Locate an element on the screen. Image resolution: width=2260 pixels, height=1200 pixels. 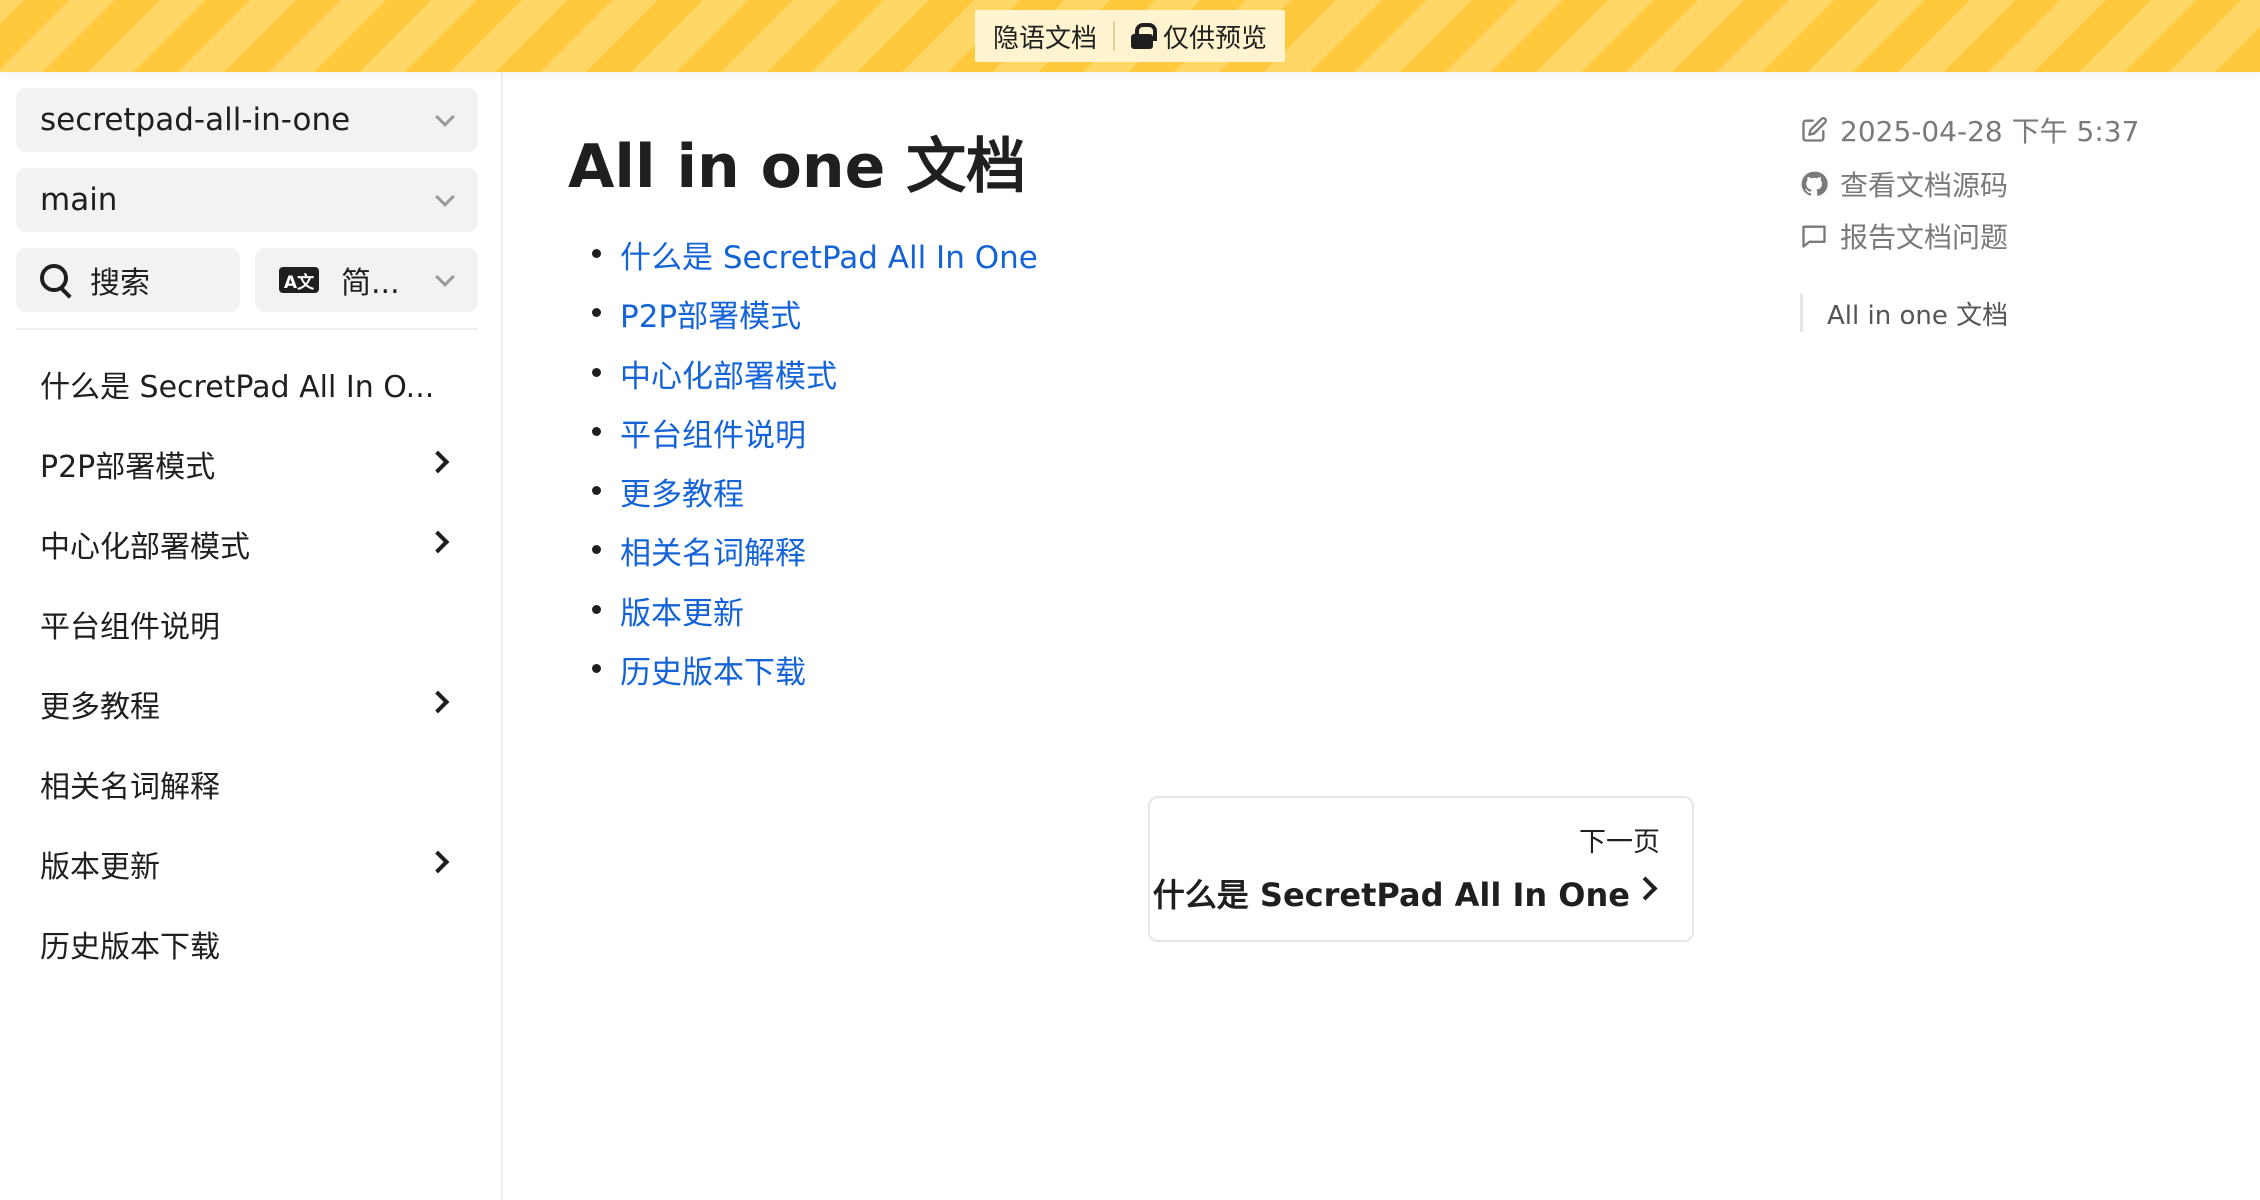
list-item: 平台组件说明 is located at coordinates (803, 439).